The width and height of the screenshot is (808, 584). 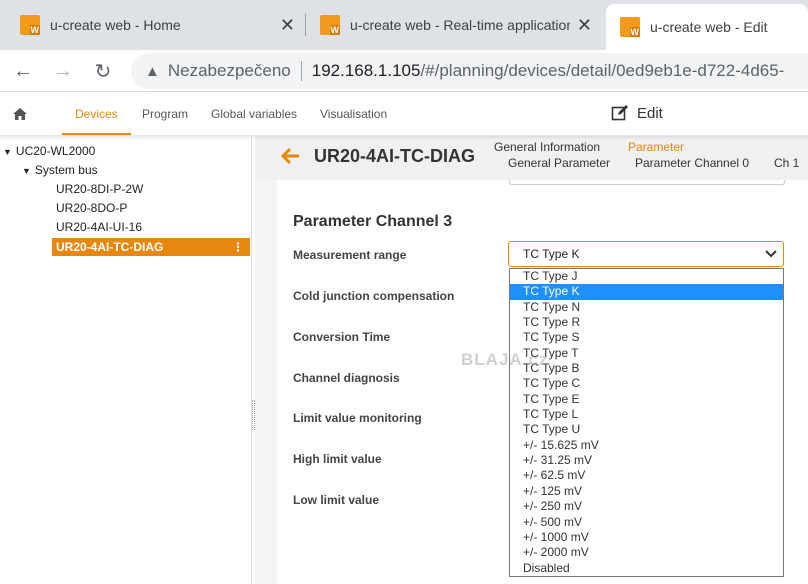 What do you see at coordinates (152, 71) in the screenshot?
I see `warning-icon: ▲` at bounding box center [152, 71].